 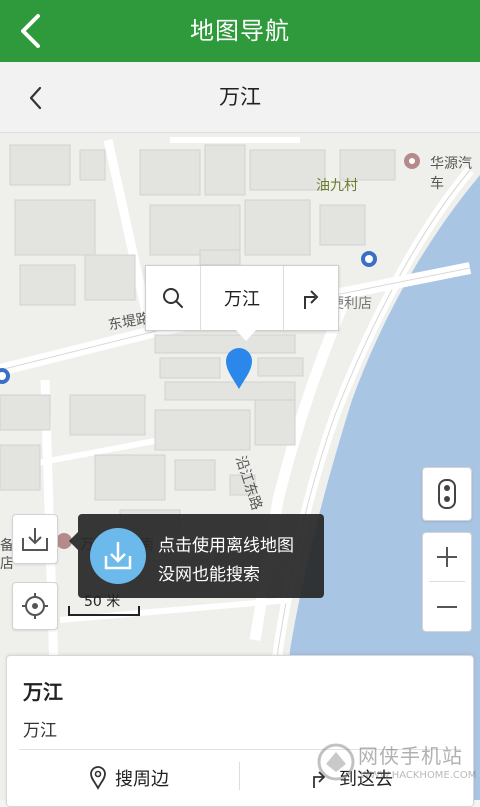 What do you see at coordinates (43, 692) in the screenshot?
I see `place-name: 万江` at bounding box center [43, 692].